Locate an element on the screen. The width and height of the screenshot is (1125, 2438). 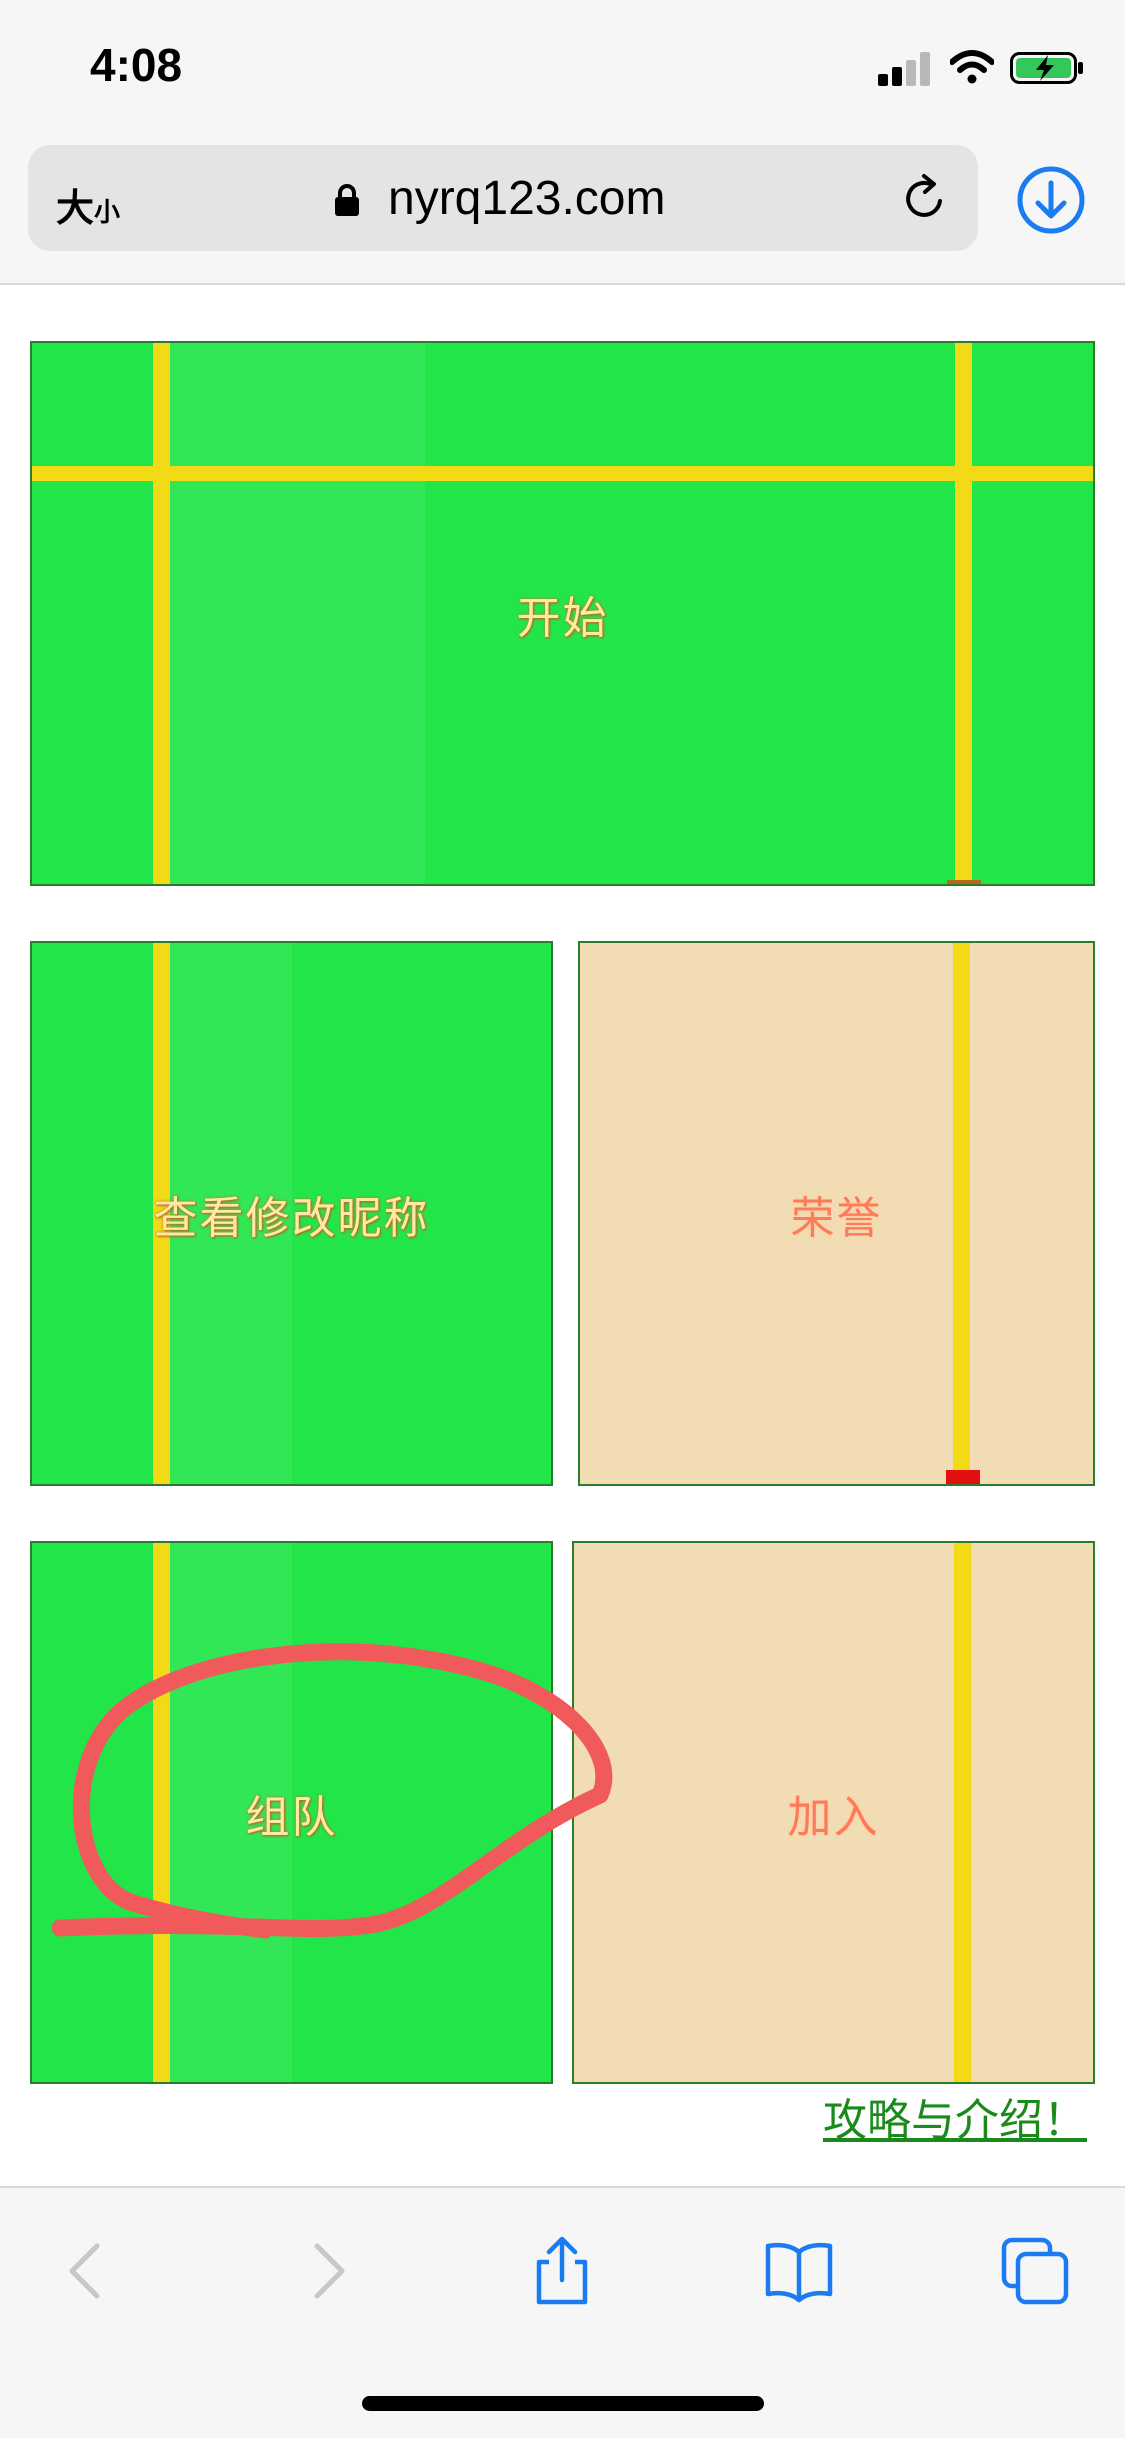
tabs-icon is located at coordinates (1035, 2271).